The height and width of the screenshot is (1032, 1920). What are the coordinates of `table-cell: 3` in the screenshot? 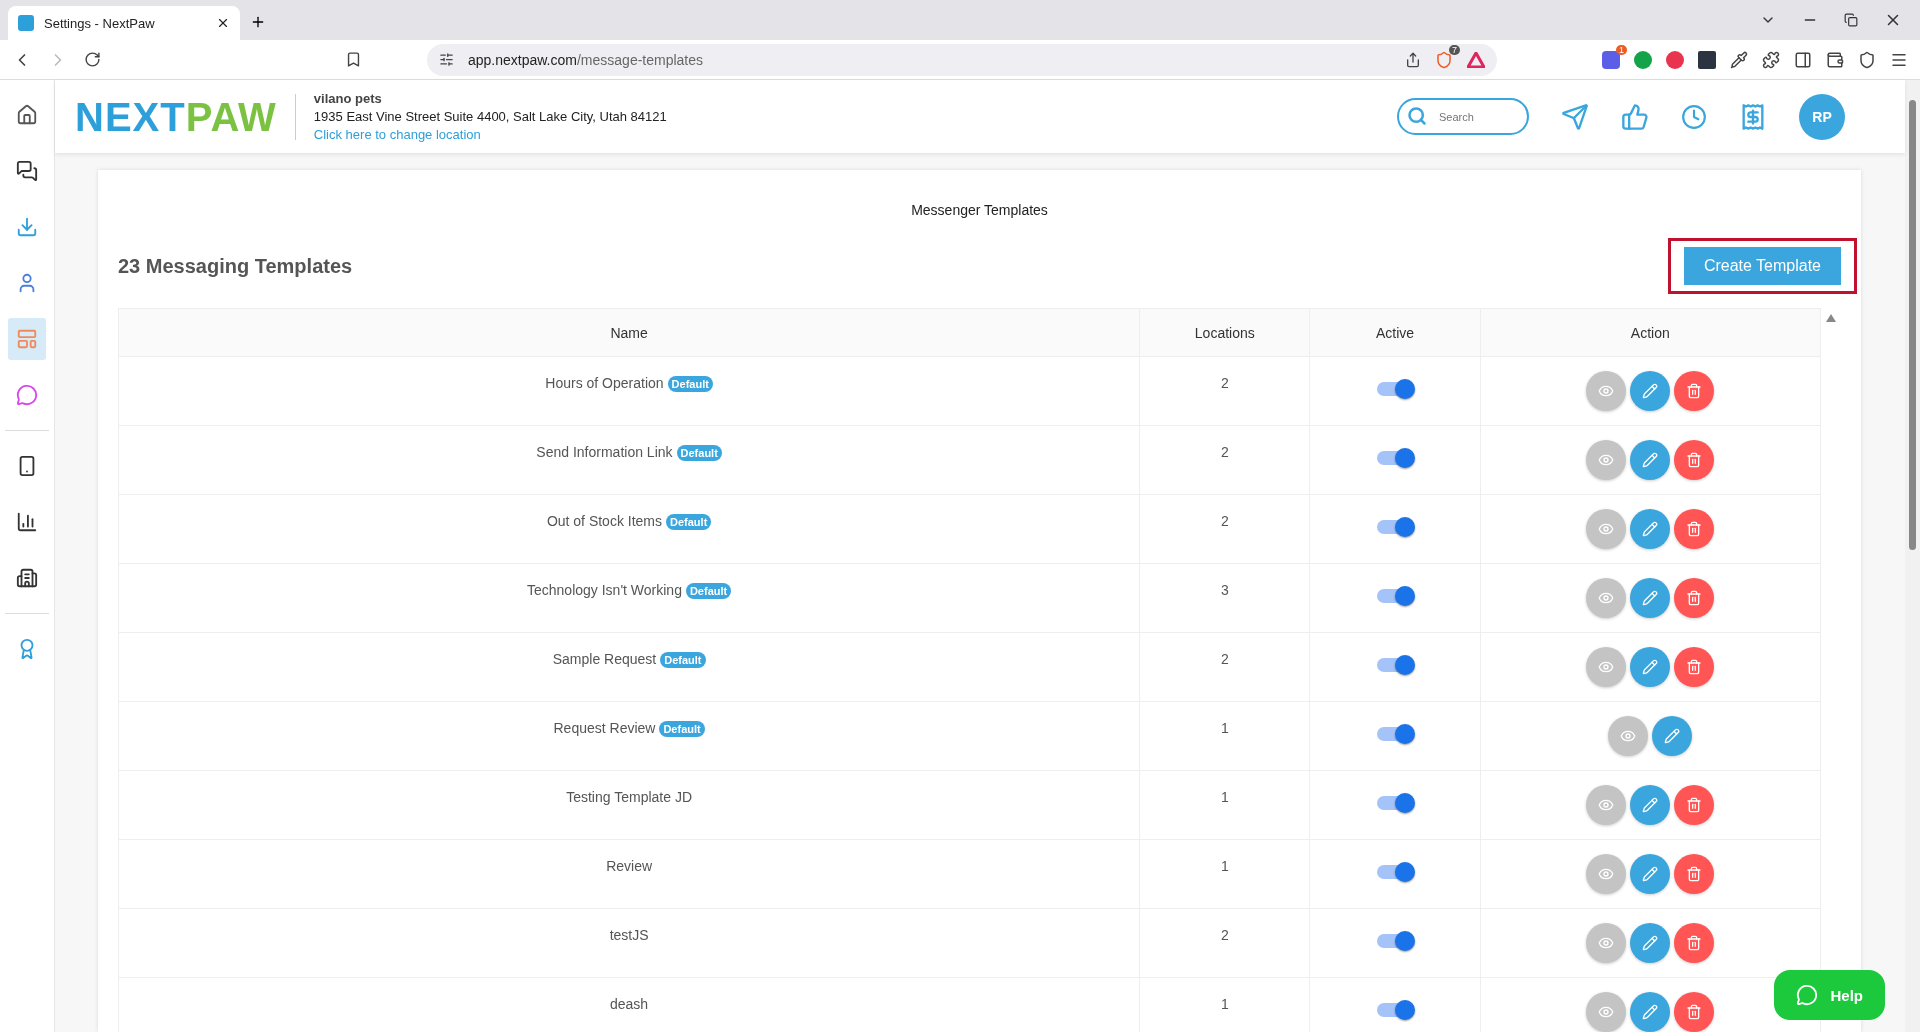 It's located at (1224, 598).